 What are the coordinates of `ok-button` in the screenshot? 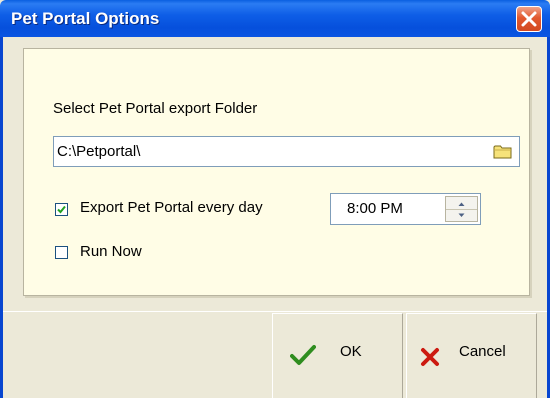 It's located at (337, 355).